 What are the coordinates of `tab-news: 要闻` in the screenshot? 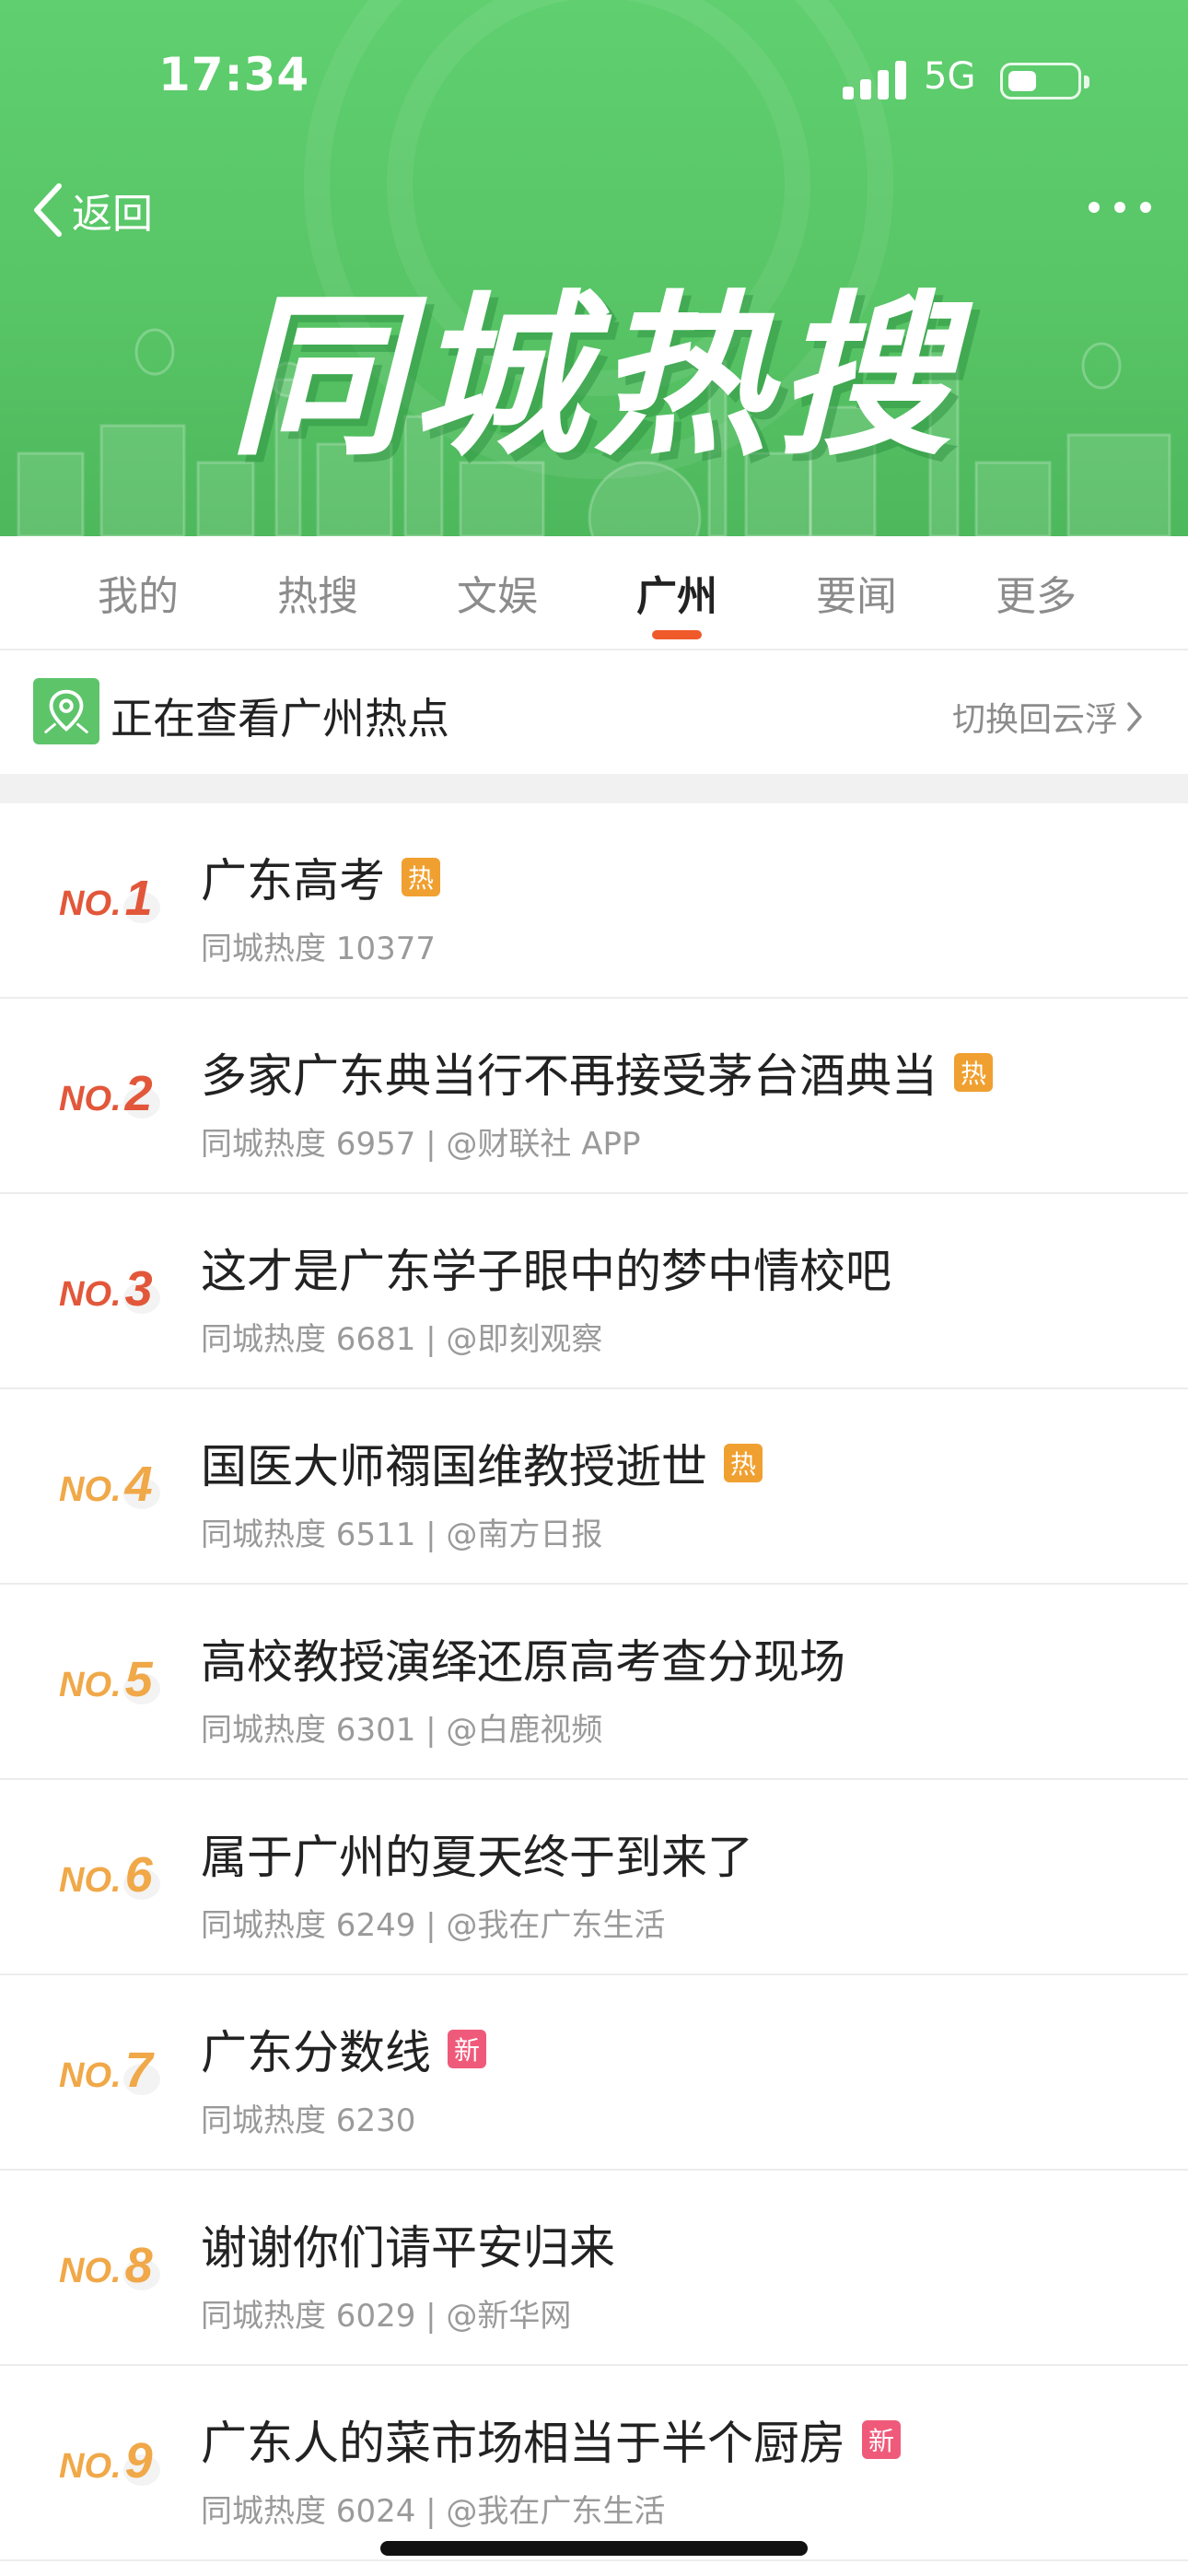 It's located at (856, 592).